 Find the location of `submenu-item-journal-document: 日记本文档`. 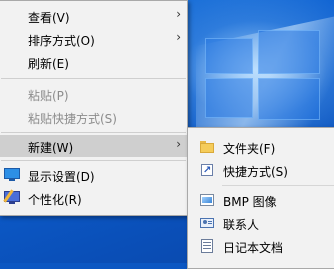

submenu-item-journal-document: 日记本文档 is located at coordinates (261, 246).